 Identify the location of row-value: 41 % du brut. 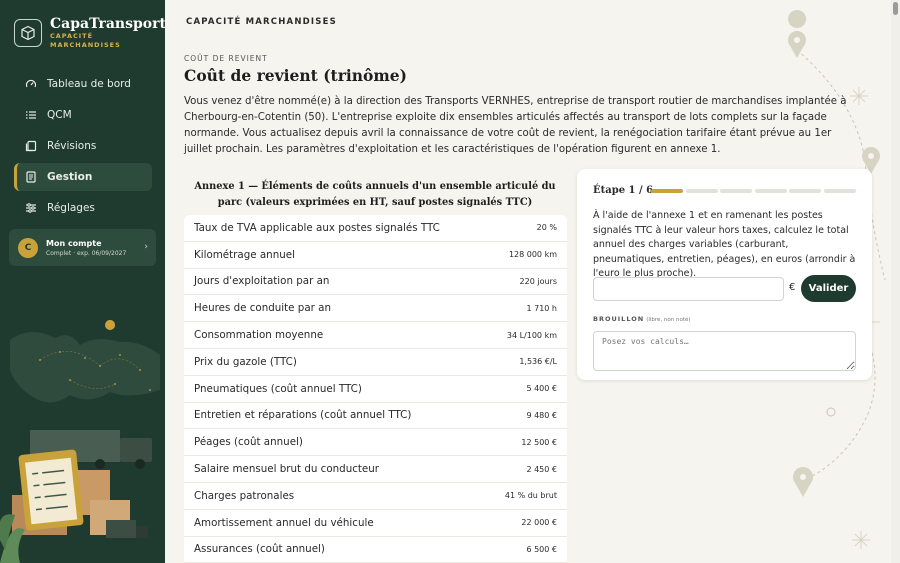
(530, 496).